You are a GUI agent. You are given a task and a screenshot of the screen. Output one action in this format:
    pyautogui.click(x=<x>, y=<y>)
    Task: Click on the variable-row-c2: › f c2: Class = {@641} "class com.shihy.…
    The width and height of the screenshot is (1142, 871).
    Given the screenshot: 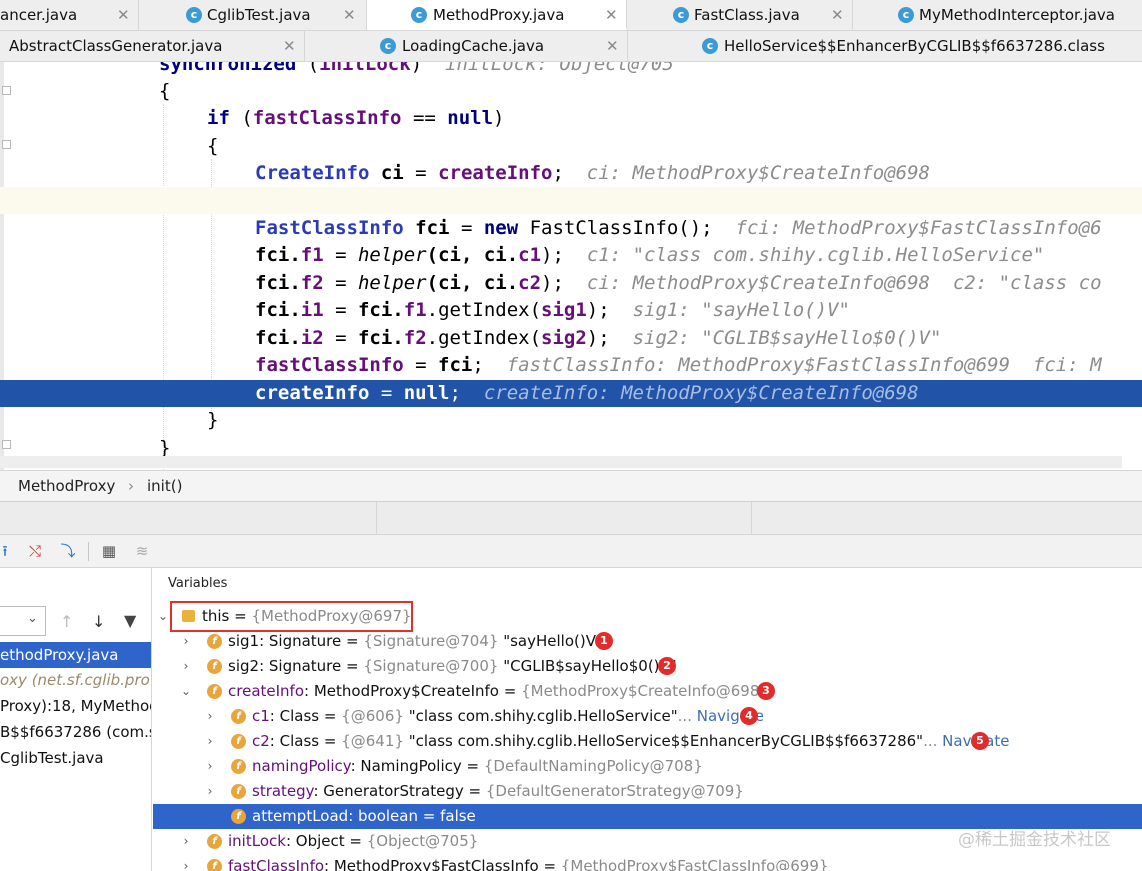 What is the action you would take?
    pyautogui.click(x=647, y=741)
    